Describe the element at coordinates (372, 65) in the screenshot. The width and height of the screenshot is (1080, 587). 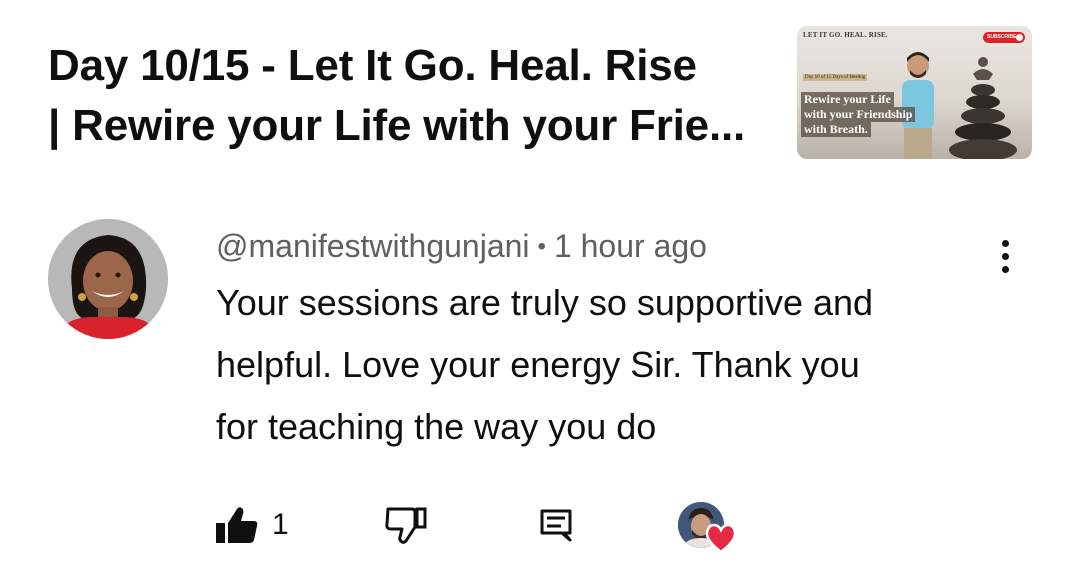
I see `video-title-line-1: Day 10/15 - Let It Go. Heal. Rise` at that location.